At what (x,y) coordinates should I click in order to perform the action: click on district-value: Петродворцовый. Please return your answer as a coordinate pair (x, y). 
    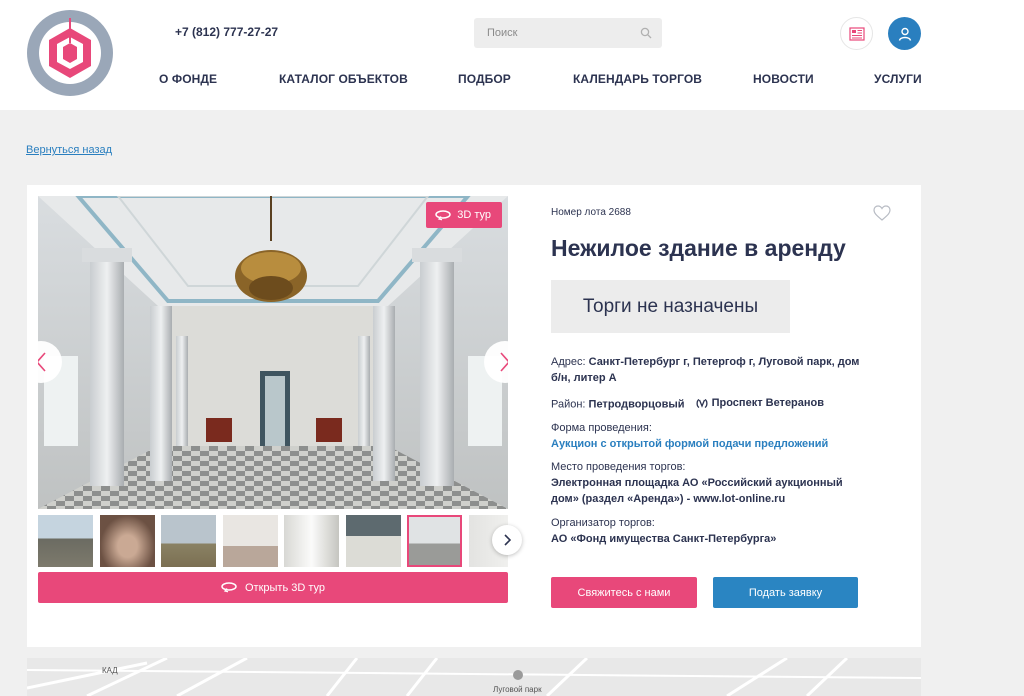
    Looking at the image, I should click on (636, 404).